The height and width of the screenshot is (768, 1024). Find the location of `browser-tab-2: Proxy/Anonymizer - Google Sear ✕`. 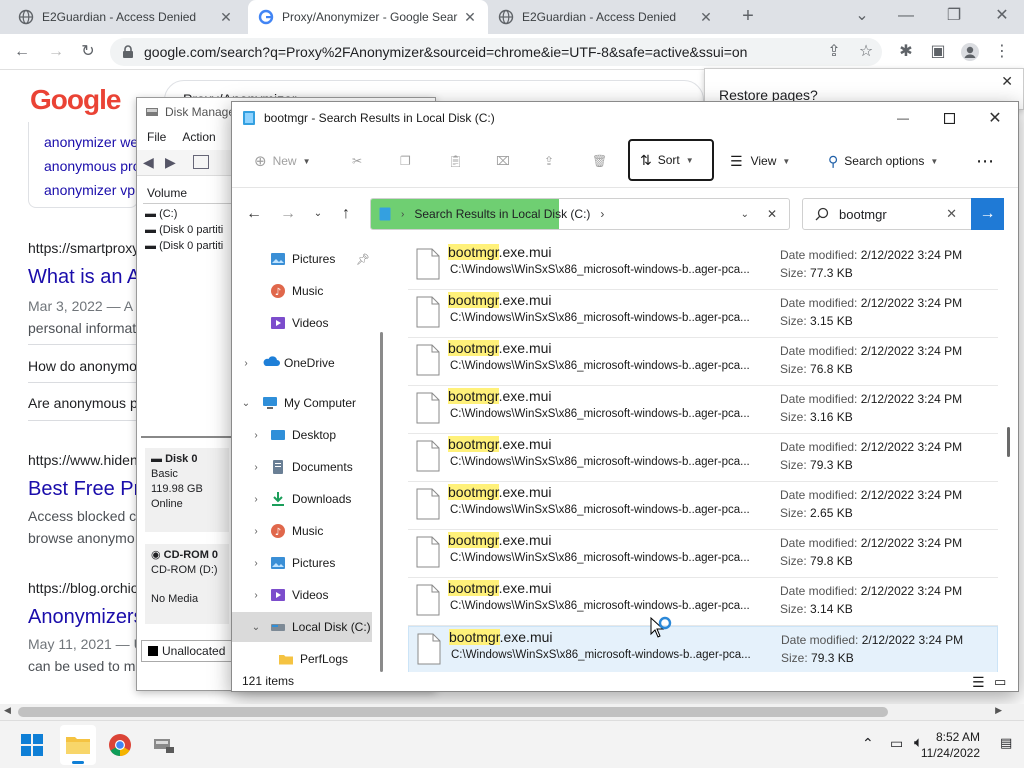

browser-tab-2: Proxy/Anonymizer - Google Sear ✕ is located at coordinates (368, 17).